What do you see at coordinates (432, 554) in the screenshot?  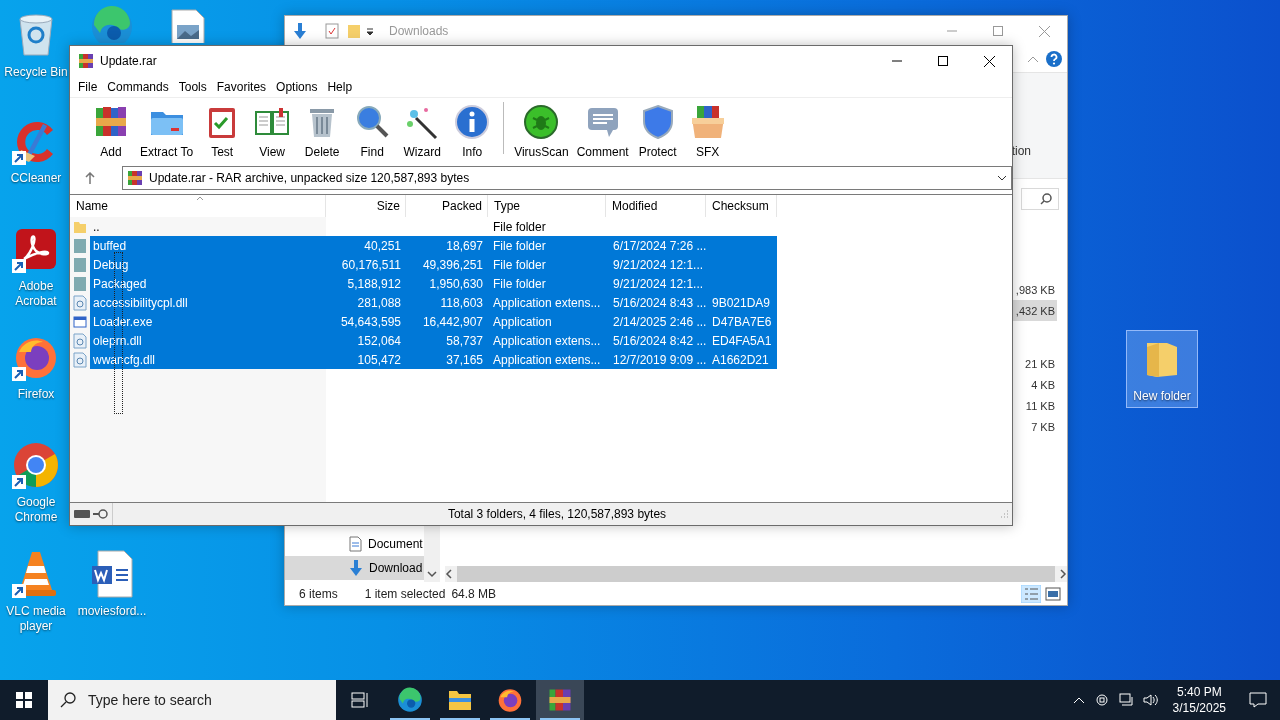 I see `scrollbar` at bounding box center [432, 554].